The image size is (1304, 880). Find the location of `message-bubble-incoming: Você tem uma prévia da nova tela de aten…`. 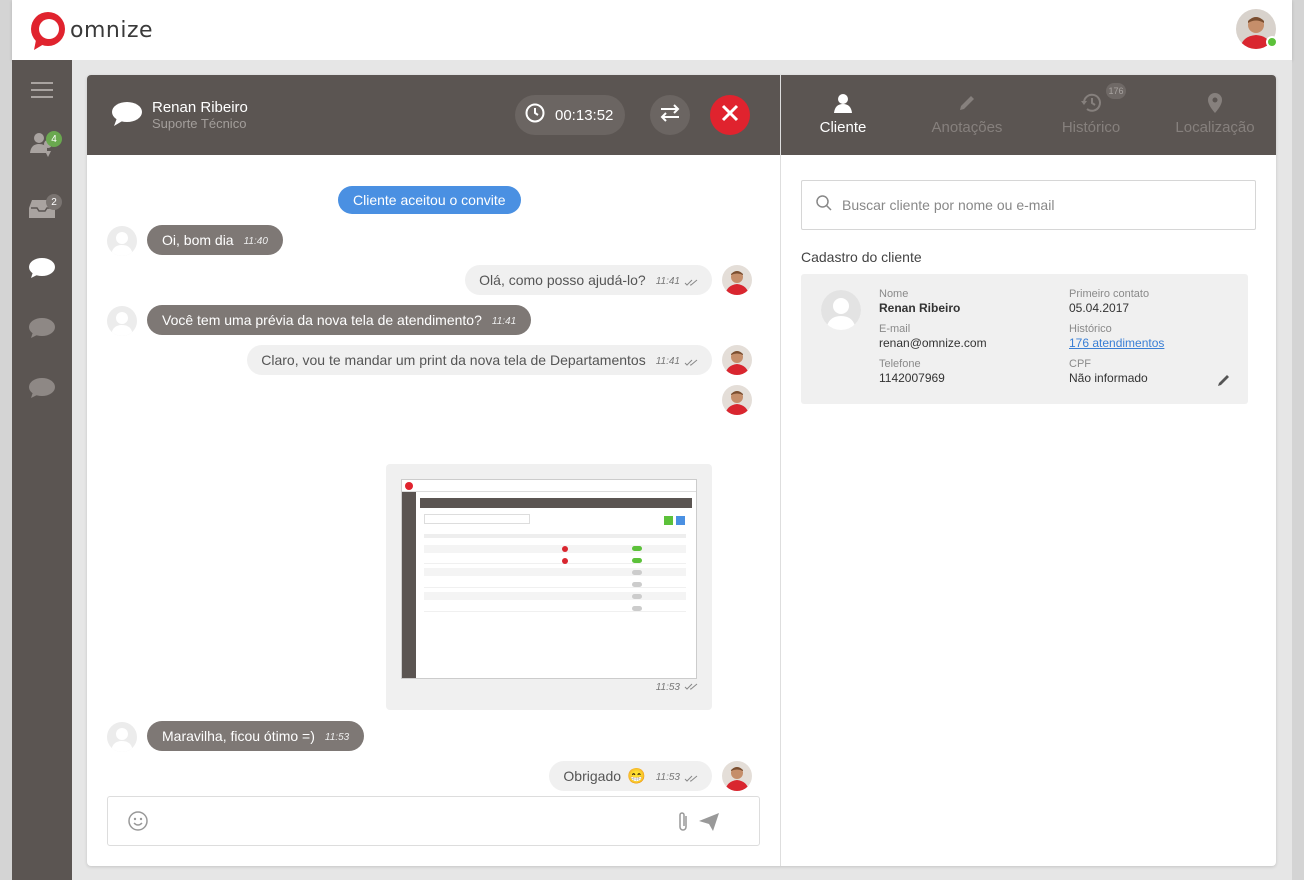

message-bubble-incoming: Você tem uma prévia da nova tela de aten… is located at coordinates (339, 320).